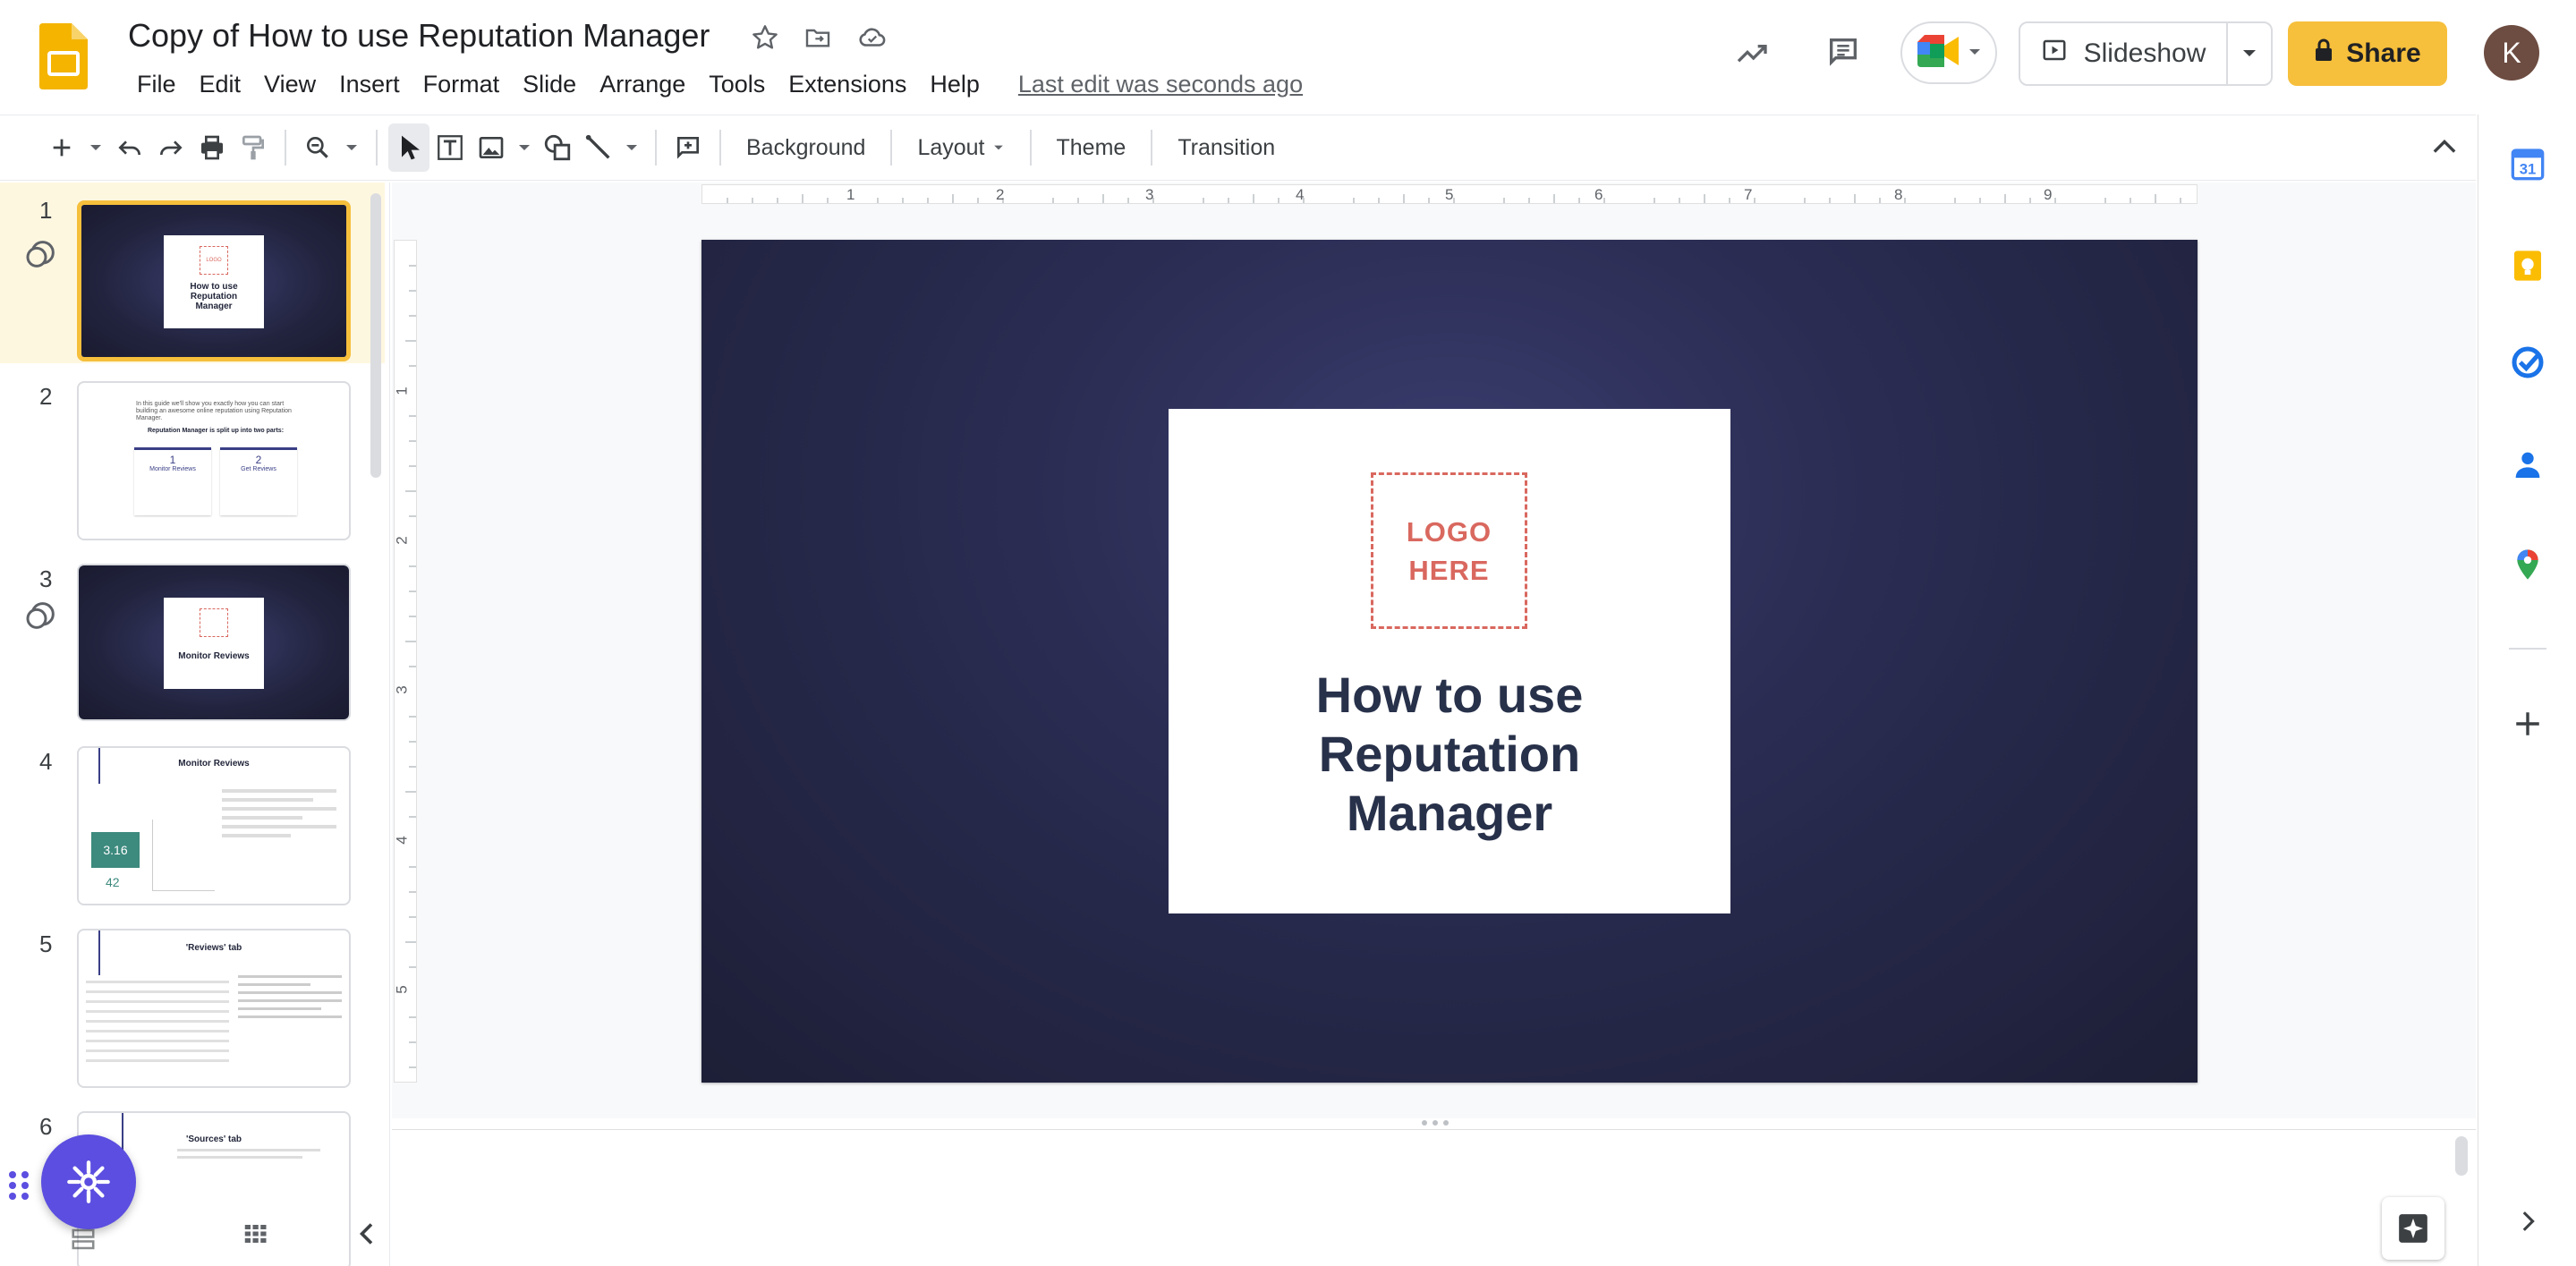 This screenshot has height=1266, width=2576. What do you see at coordinates (2444, 146) in the screenshot?
I see `hide-menus-button` at bounding box center [2444, 146].